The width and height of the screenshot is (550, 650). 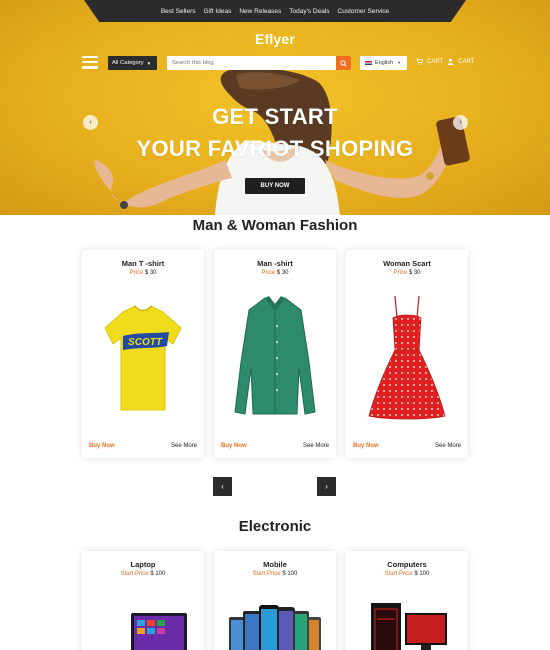 I want to click on carousel-next-button: ›, so click(x=326, y=486).